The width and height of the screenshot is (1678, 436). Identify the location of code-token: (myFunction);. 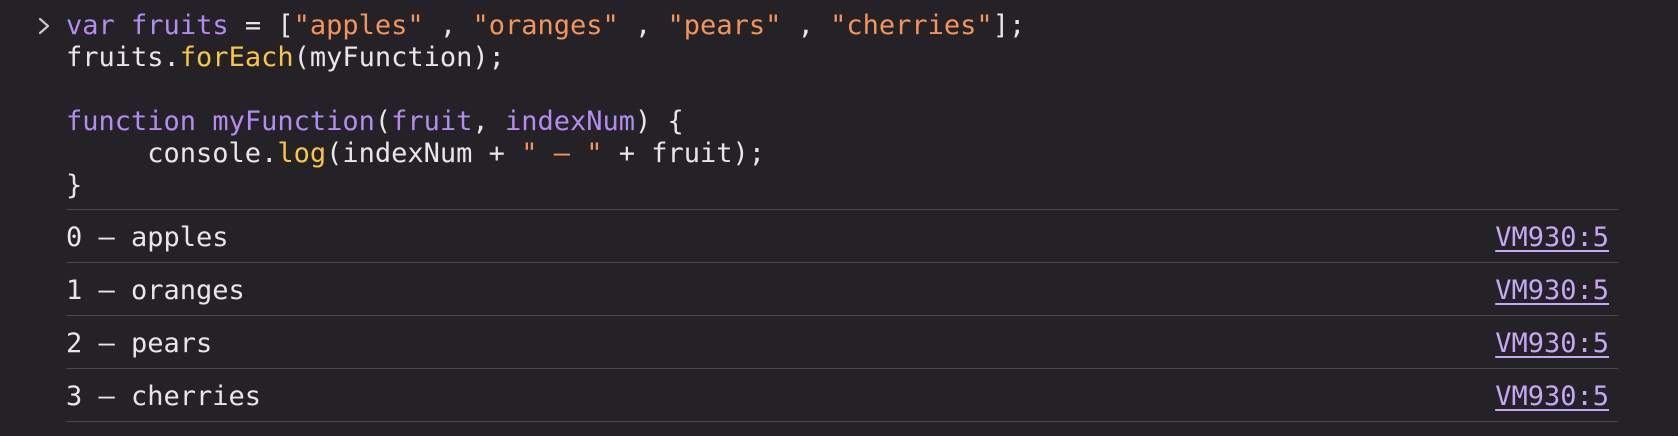
(399, 57).